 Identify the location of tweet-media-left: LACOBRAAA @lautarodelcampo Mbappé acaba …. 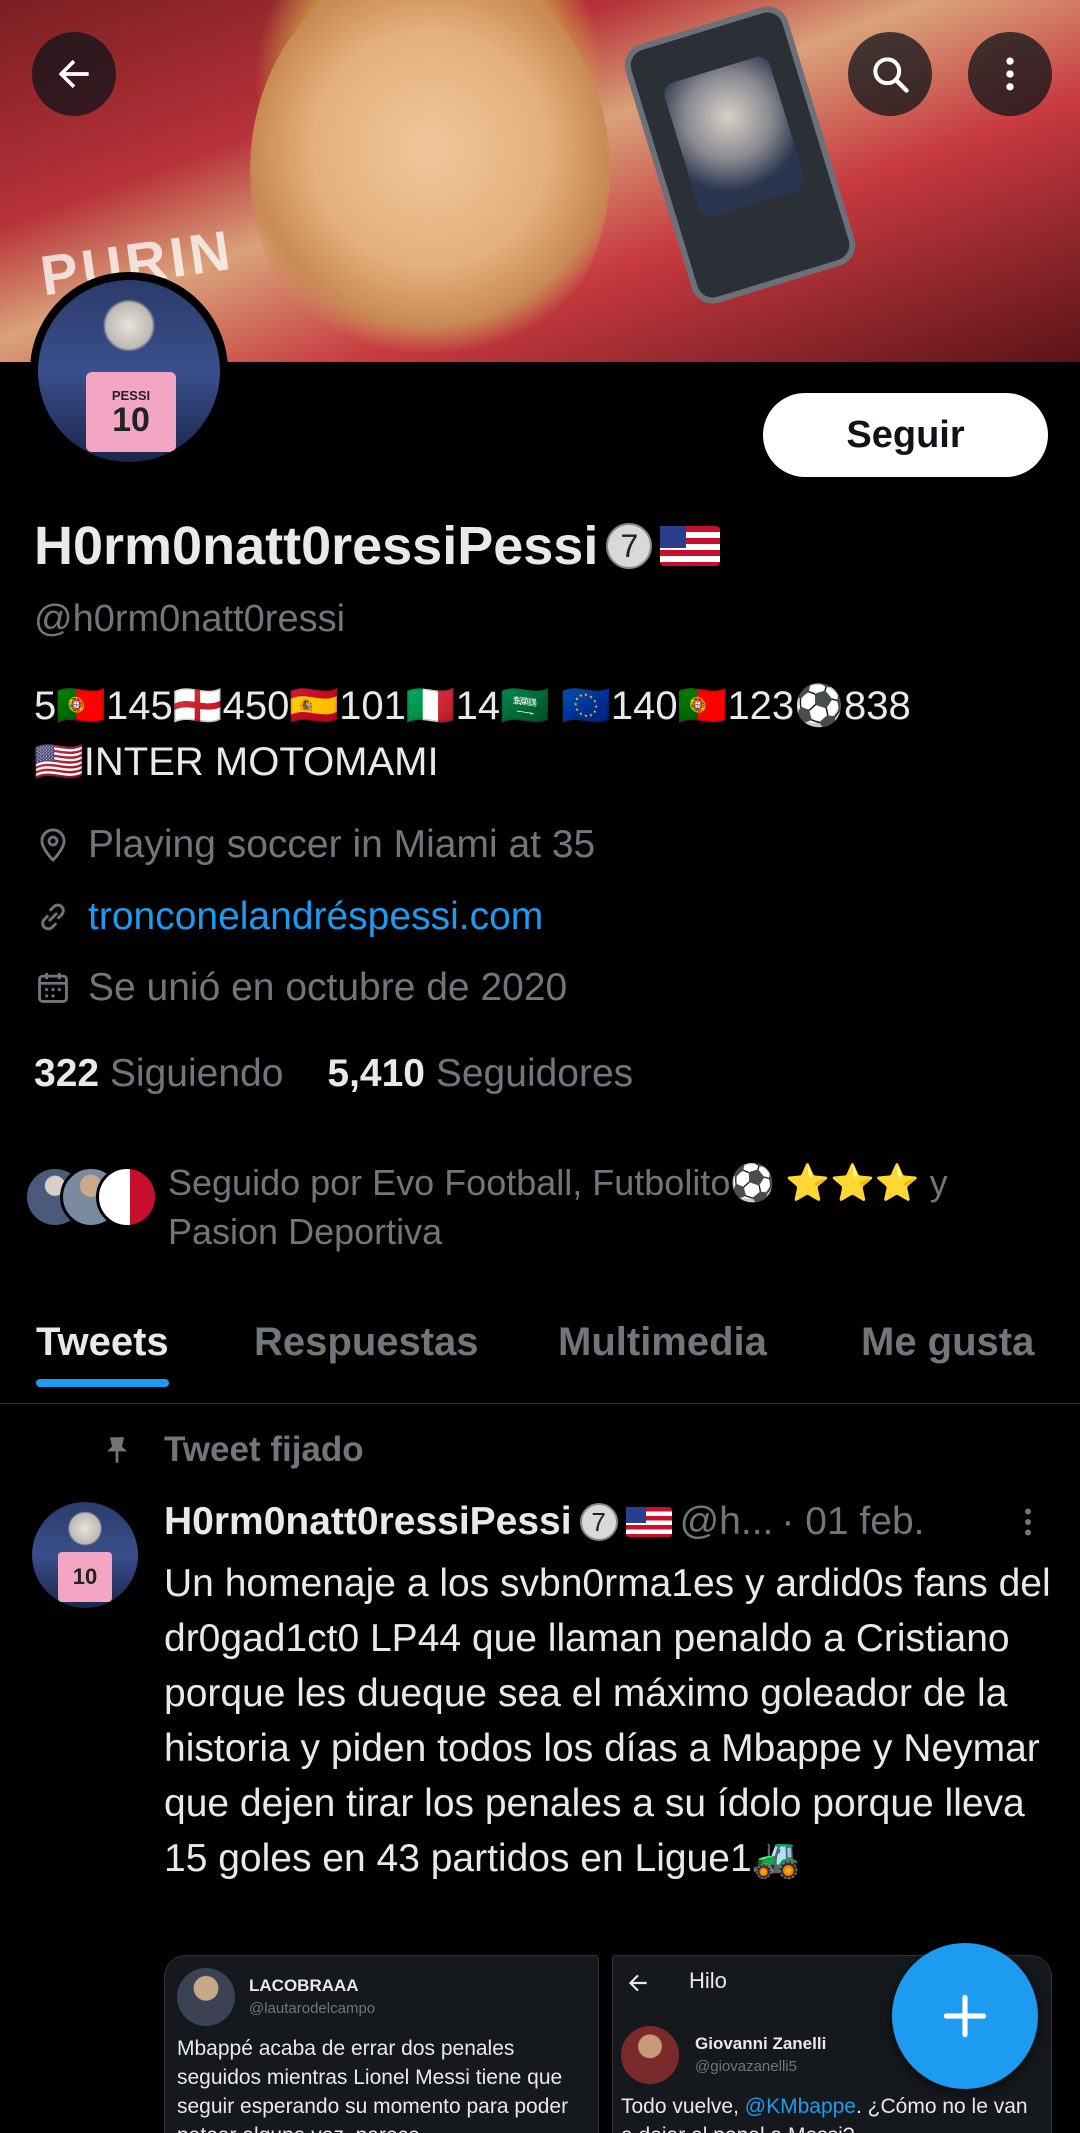
(381, 2044).